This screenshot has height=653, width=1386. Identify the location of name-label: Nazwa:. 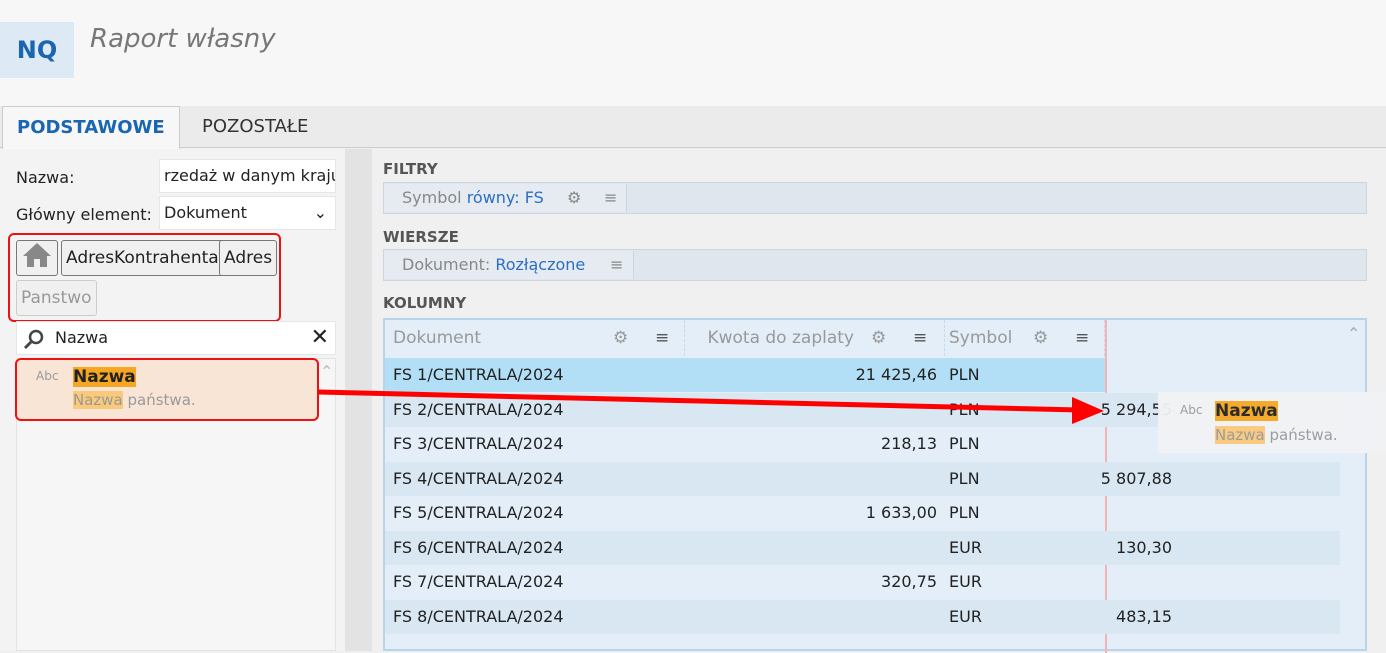
(45, 177).